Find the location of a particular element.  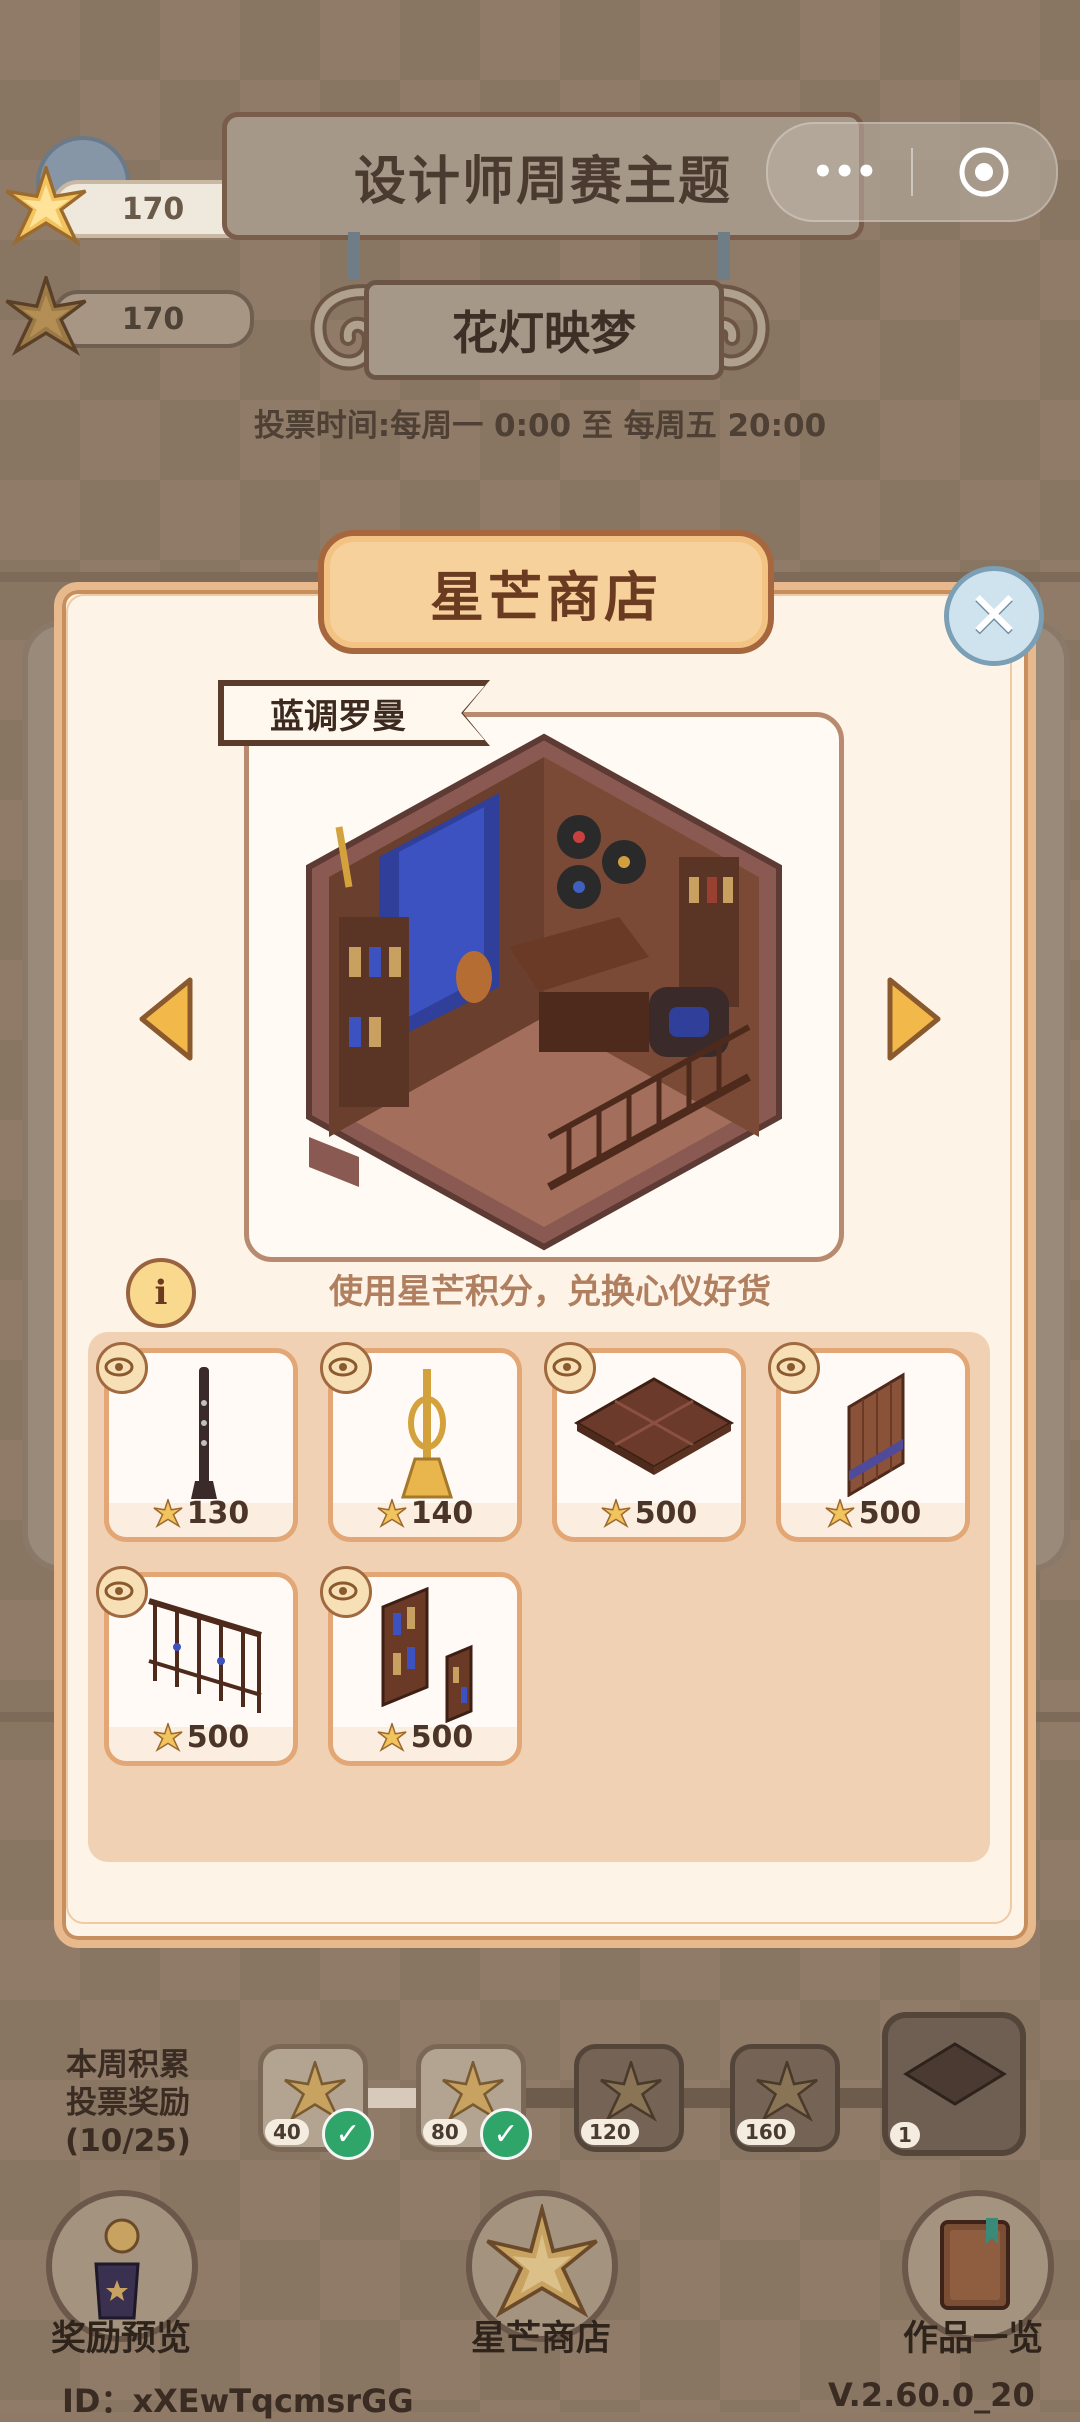

final-reward-node: 1 is located at coordinates (954, 2084).